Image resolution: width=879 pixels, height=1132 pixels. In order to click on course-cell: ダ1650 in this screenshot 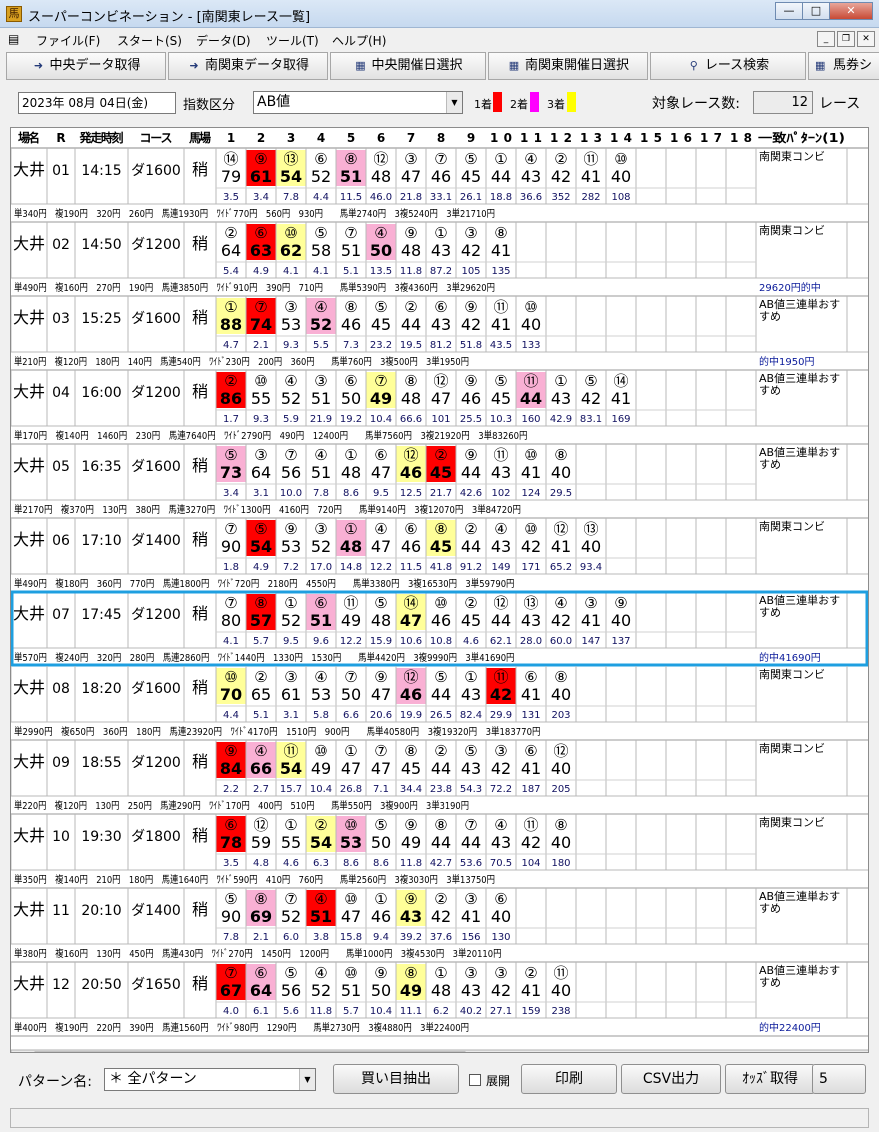, I will do `click(156, 985)`.